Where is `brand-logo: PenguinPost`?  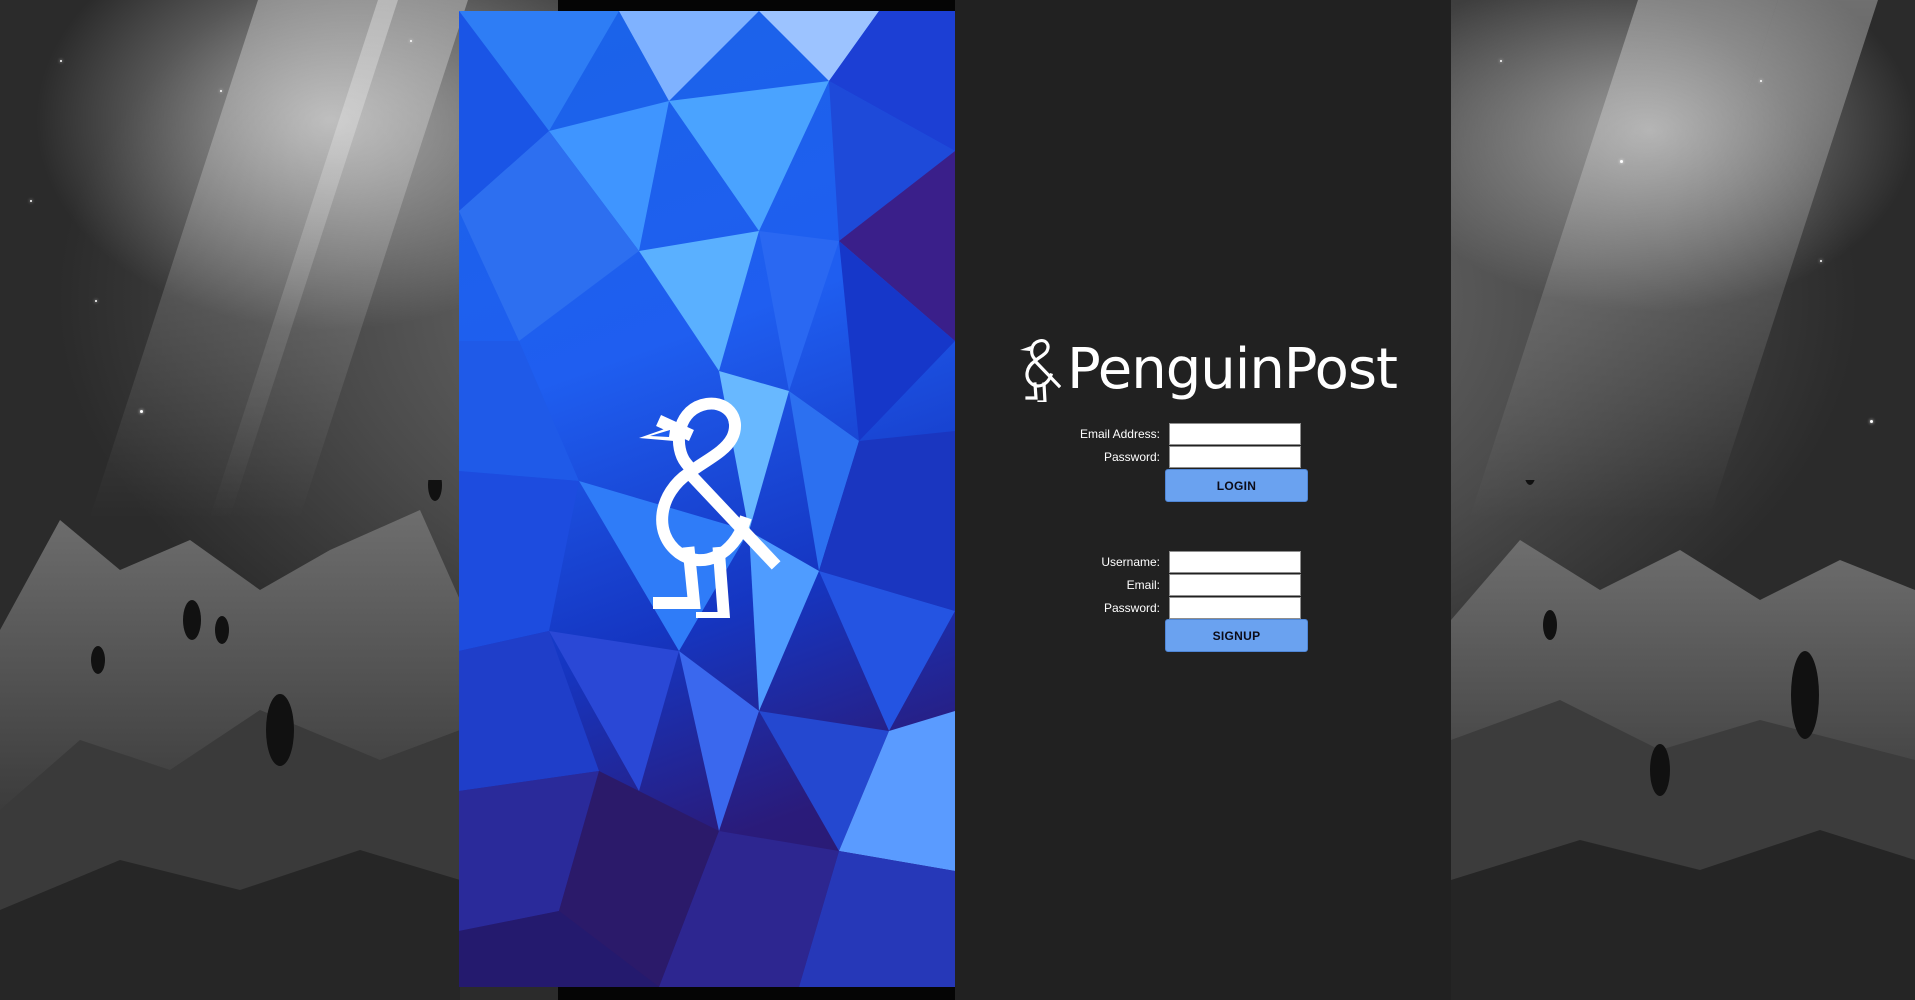 brand-logo: PenguinPost is located at coordinates (1208, 369).